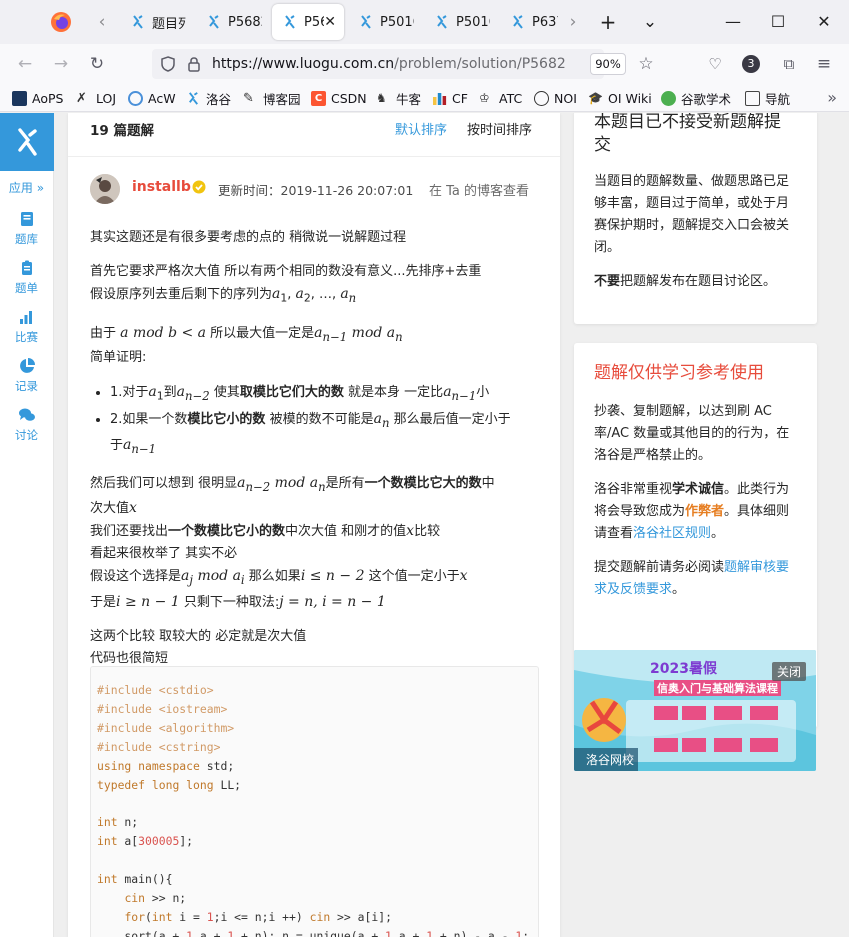  Describe the element at coordinates (105, 189) in the screenshot. I see `avatar` at that location.